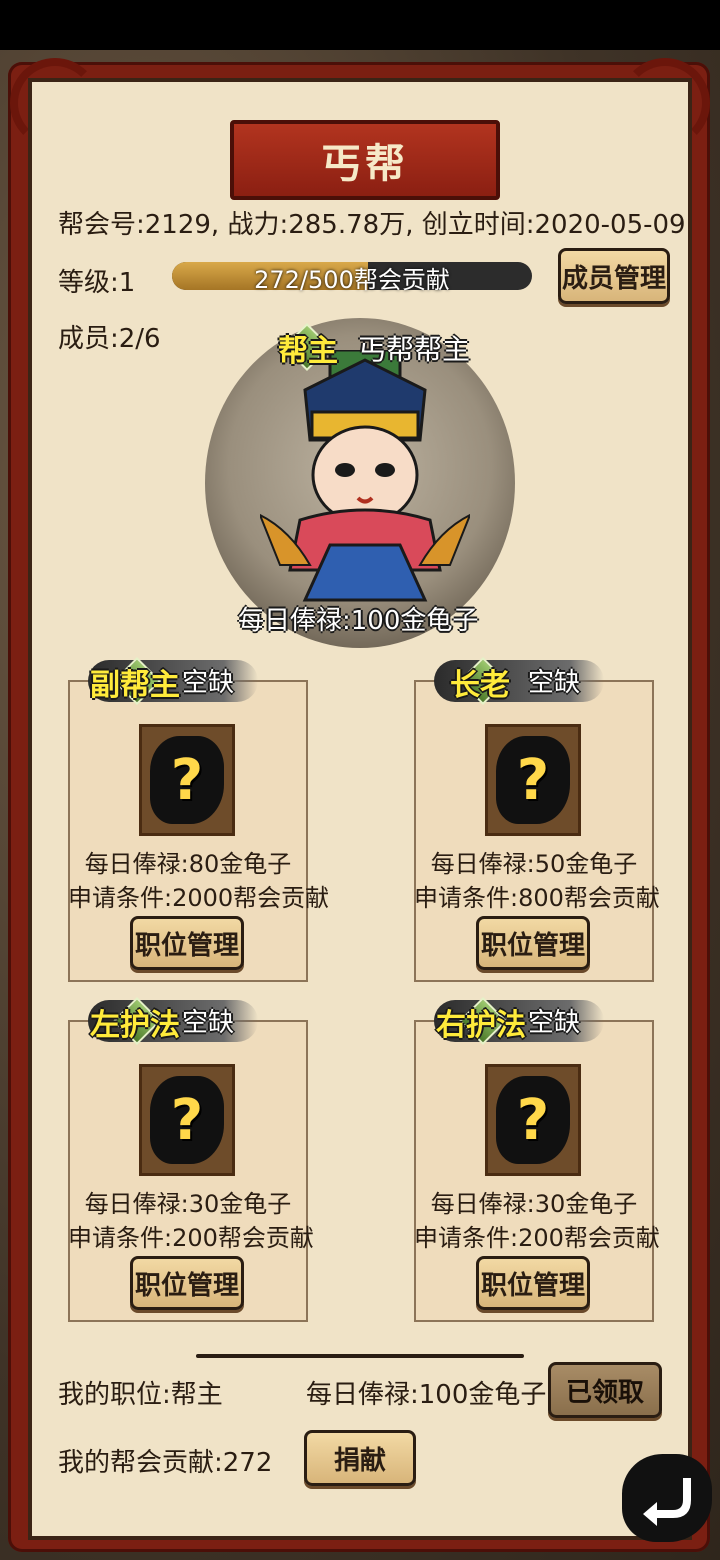  I want to click on guild-title: 丐帮, so click(365, 164).